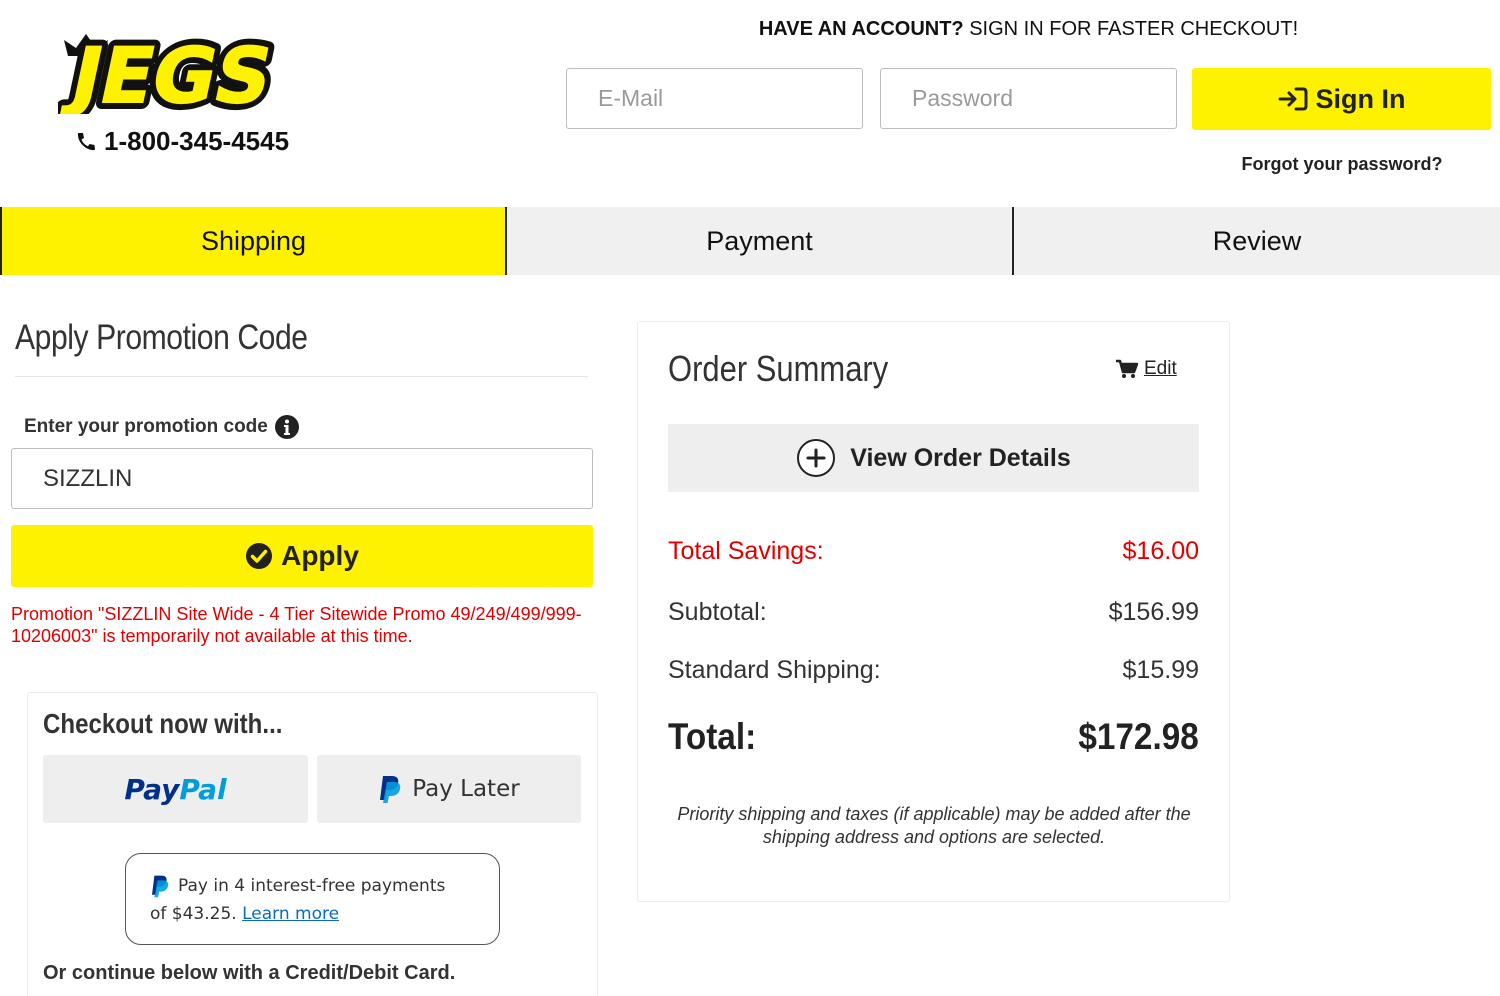 This screenshot has width=1500, height=996. Describe the element at coordinates (717, 612) in the screenshot. I see `subtotal-label: Subtotal:` at that location.